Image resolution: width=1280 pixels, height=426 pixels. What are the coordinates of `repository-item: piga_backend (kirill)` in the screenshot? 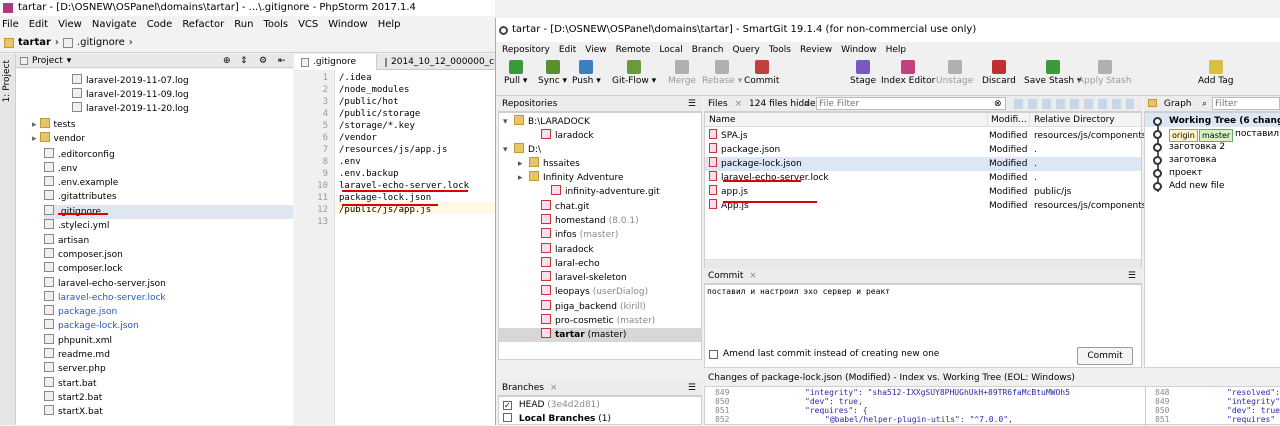 It's located at (593, 307).